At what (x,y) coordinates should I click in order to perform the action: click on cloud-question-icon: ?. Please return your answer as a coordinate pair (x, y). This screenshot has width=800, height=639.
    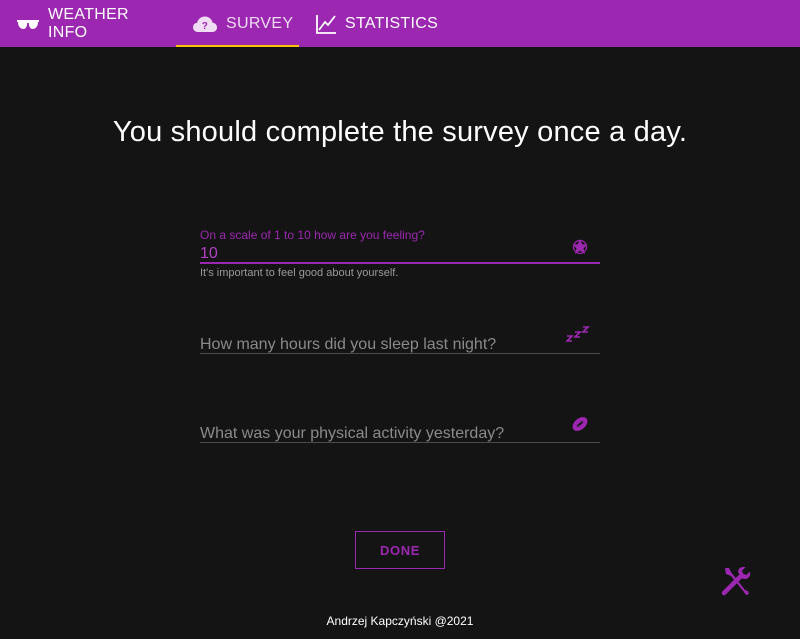
    Looking at the image, I should click on (205, 24).